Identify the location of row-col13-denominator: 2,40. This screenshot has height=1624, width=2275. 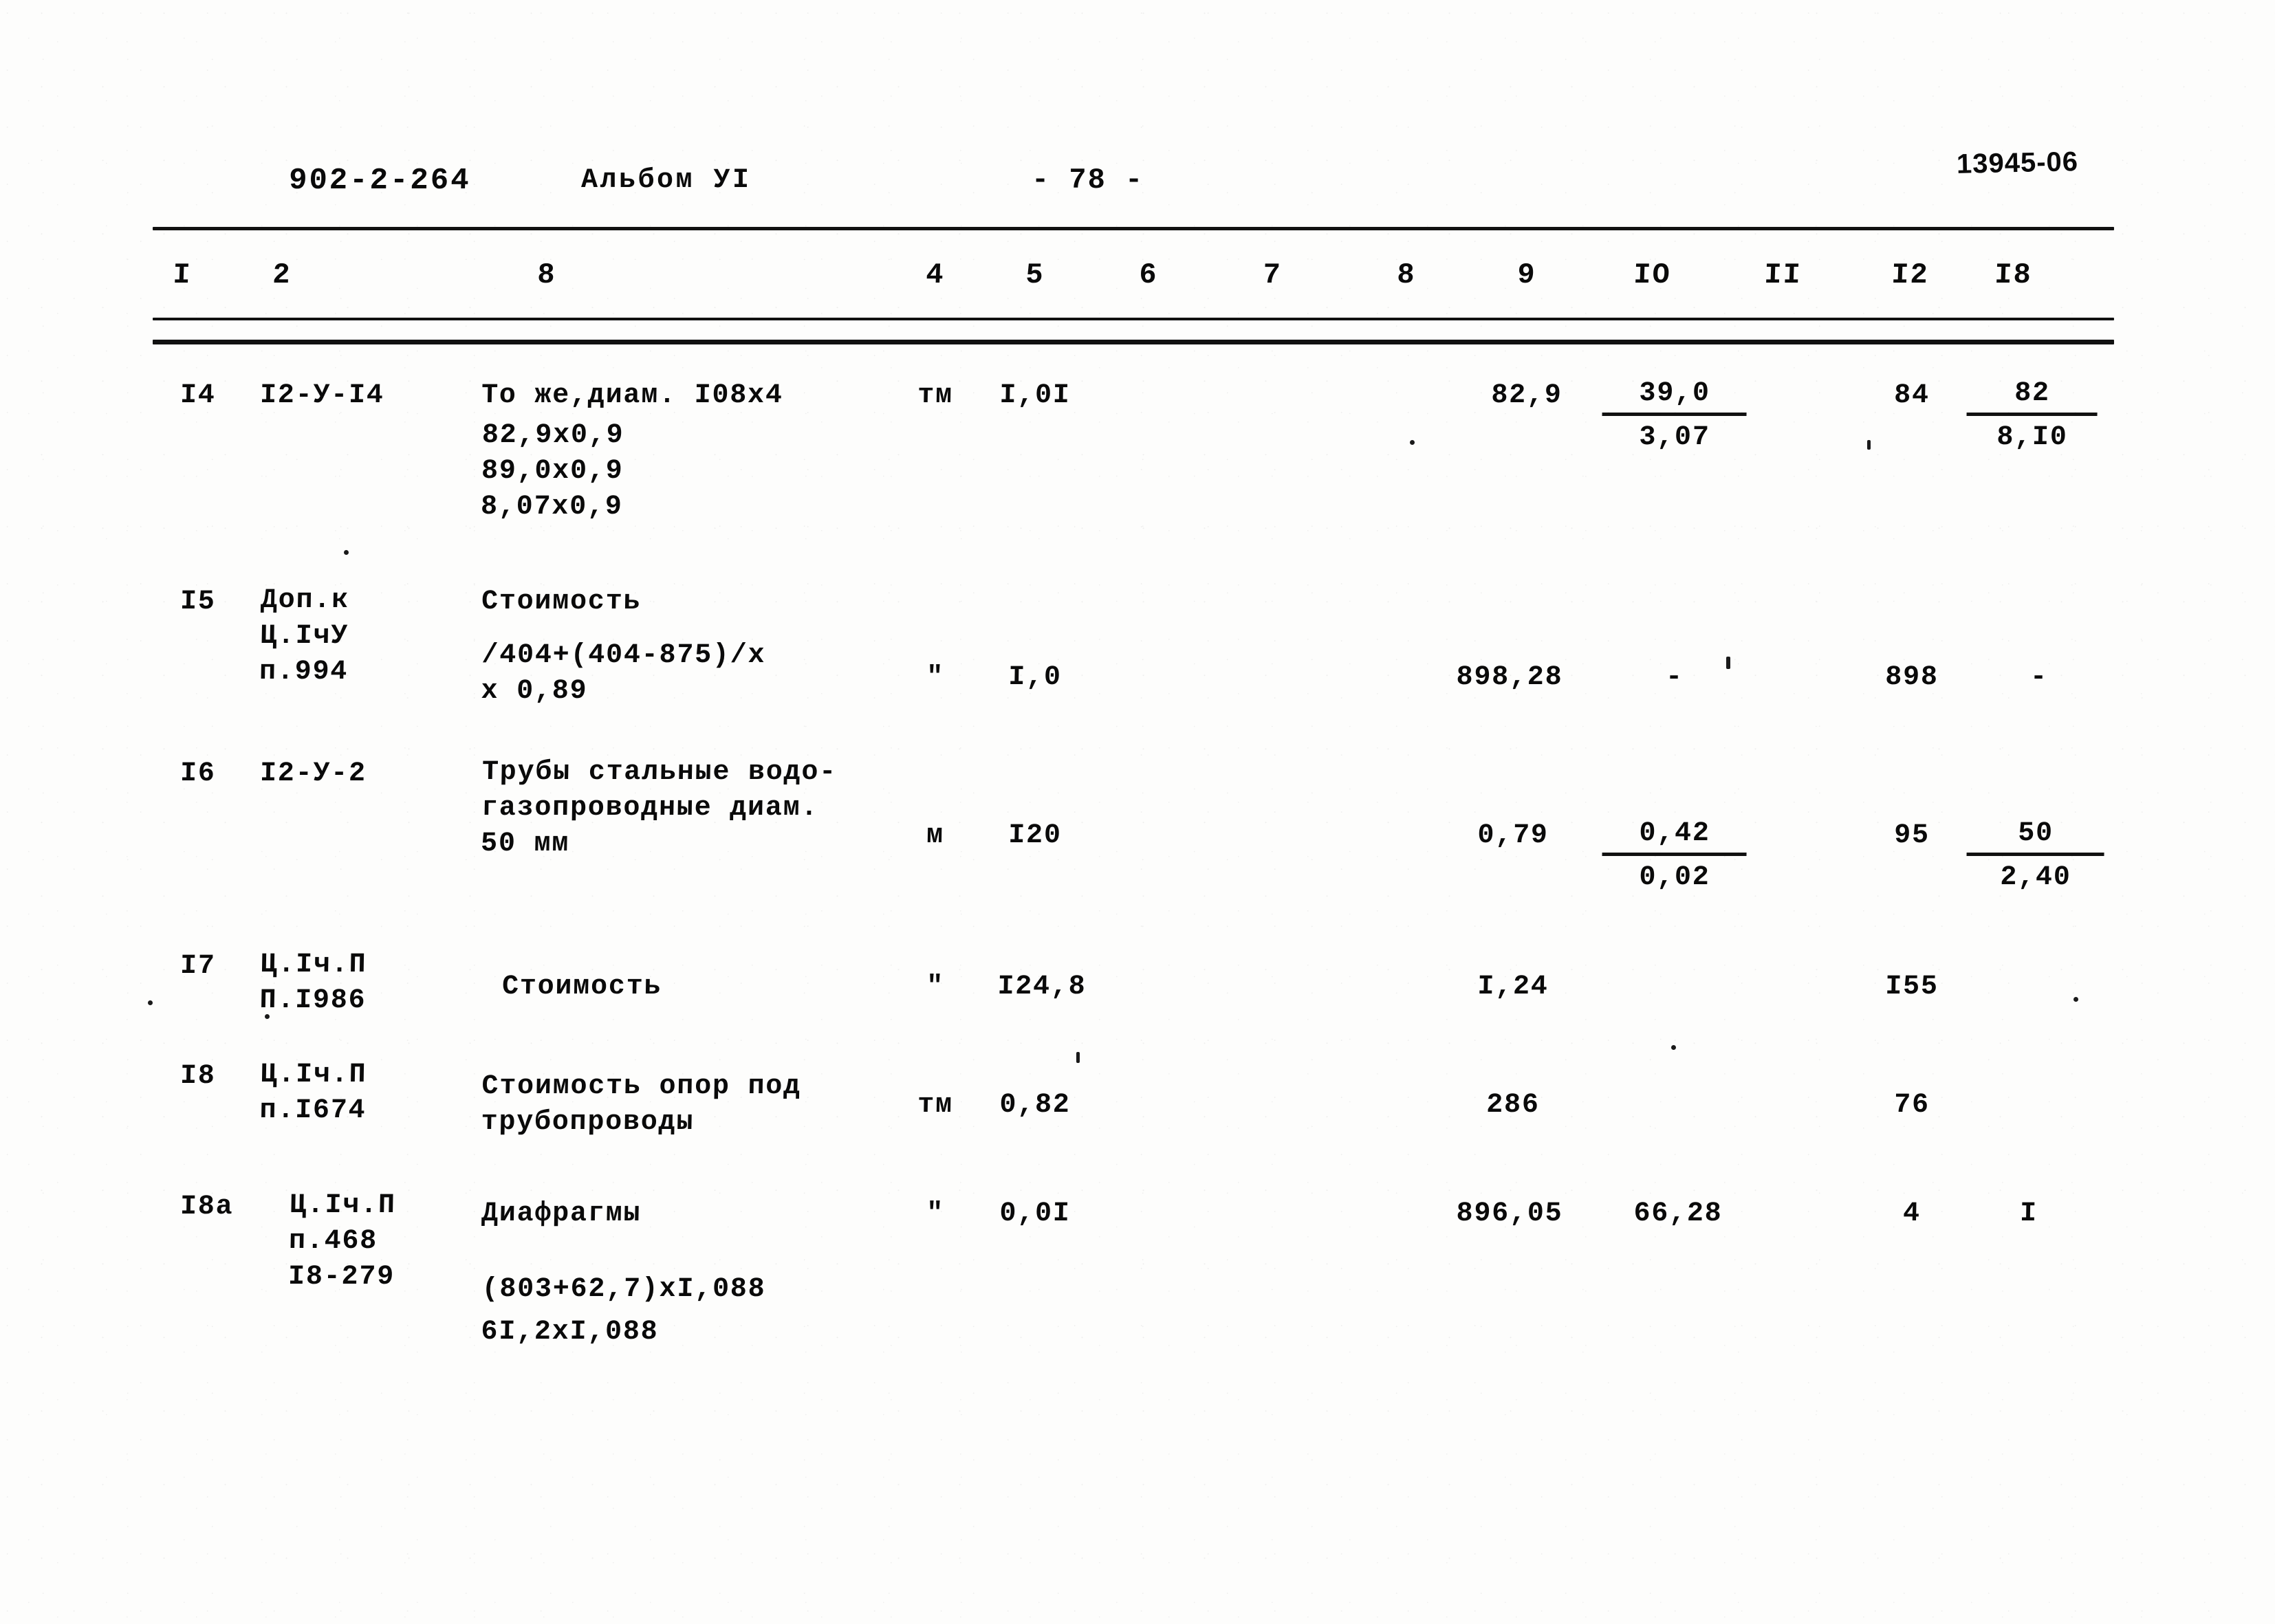
(2035, 877).